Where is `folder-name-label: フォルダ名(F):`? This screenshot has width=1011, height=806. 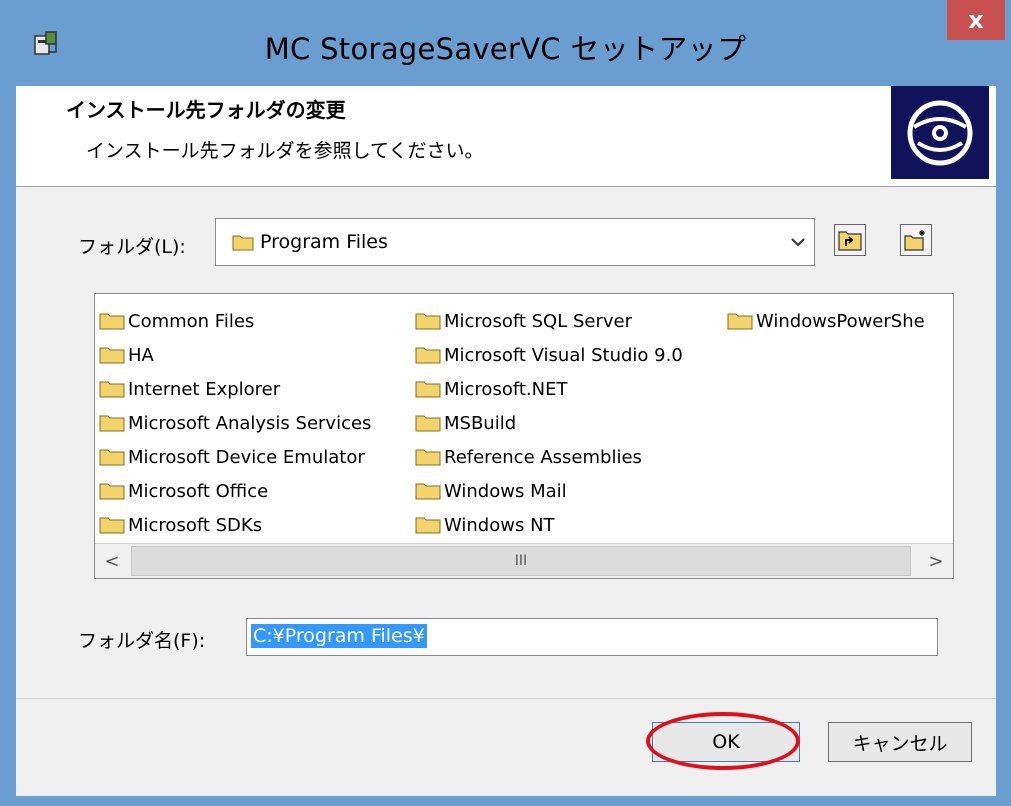 folder-name-label: フォルダ名(F): is located at coordinates (142, 641).